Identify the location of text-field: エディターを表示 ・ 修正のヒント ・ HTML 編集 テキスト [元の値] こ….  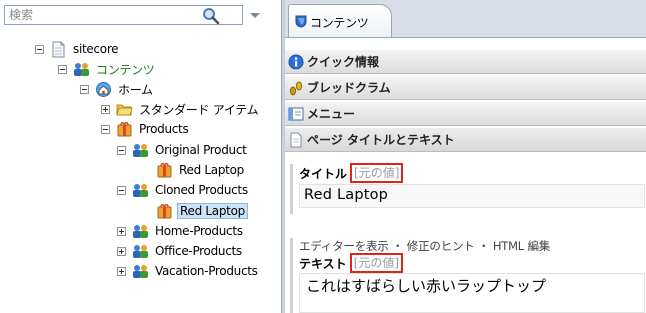
(468, 275).